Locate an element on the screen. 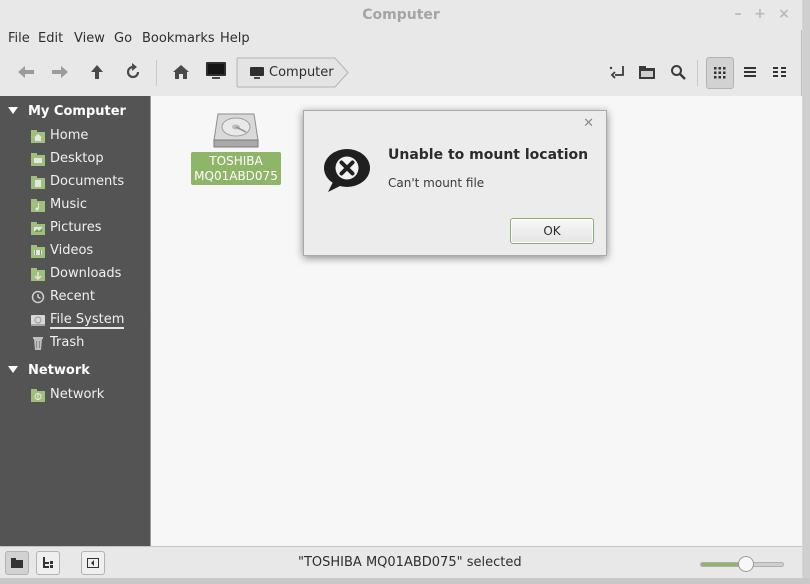 The height and width of the screenshot is (584, 810). sidebar-toggle-icon is located at coordinates (93, 563).